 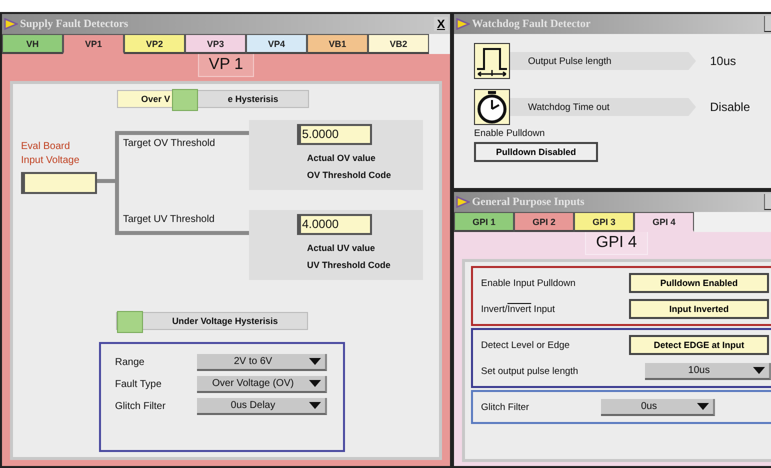 I want to click on dropdown: 10us, so click(x=708, y=371).